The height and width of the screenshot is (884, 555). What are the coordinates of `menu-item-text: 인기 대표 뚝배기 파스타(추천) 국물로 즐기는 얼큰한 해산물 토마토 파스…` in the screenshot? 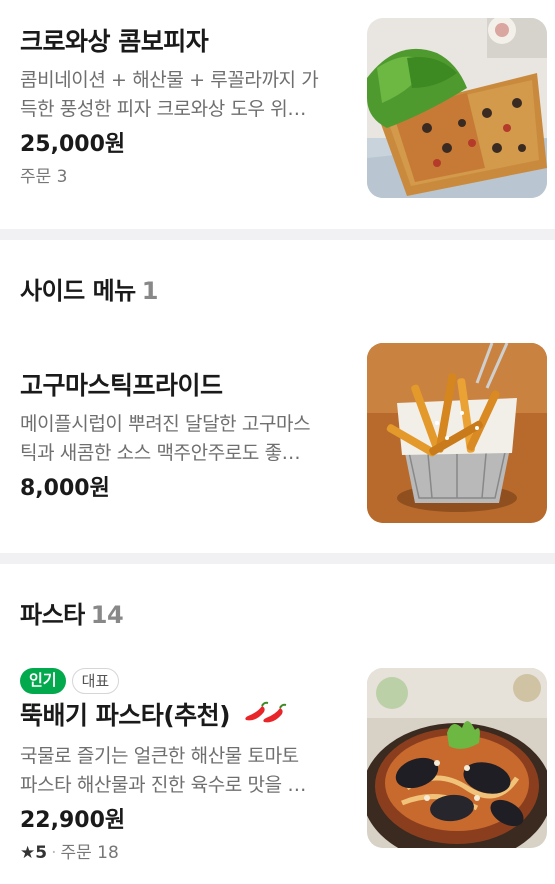 It's located at (182, 767).